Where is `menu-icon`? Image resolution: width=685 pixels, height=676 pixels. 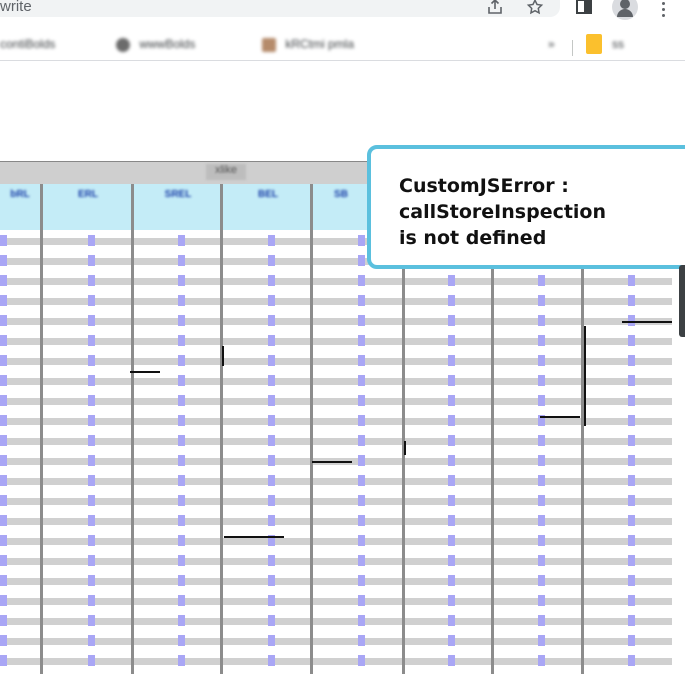 menu-icon is located at coordinates (664, 11).